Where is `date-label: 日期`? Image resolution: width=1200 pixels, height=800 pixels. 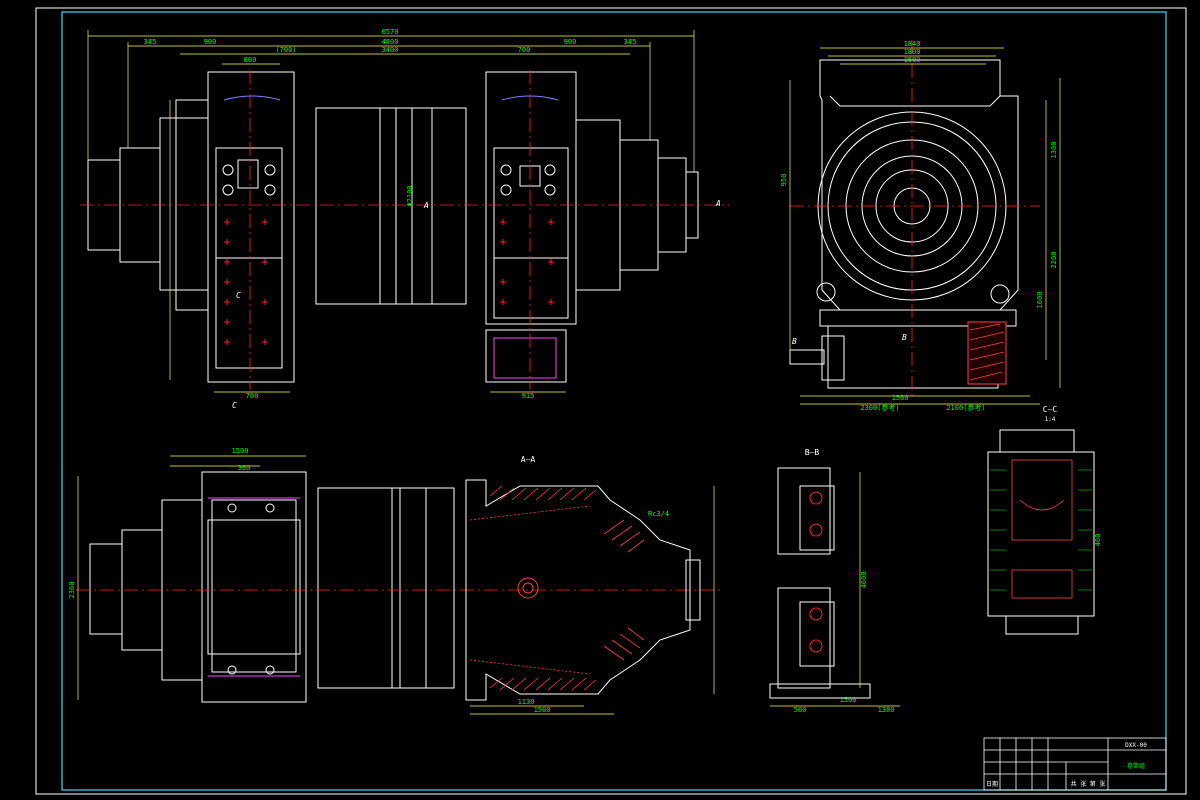 date-label: 日期 is located at coordinates (992, 784).